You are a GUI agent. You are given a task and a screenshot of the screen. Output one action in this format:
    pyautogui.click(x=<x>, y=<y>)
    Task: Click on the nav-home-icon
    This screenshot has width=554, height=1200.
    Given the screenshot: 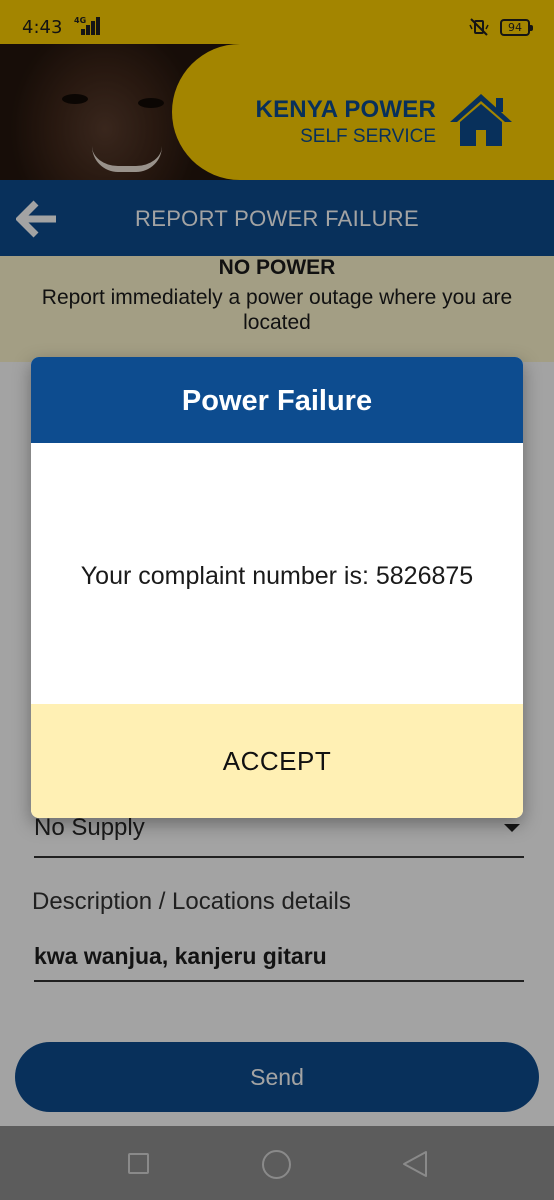 What is the action you would take?
    pyautogui.click(x=276, y=1164)
    